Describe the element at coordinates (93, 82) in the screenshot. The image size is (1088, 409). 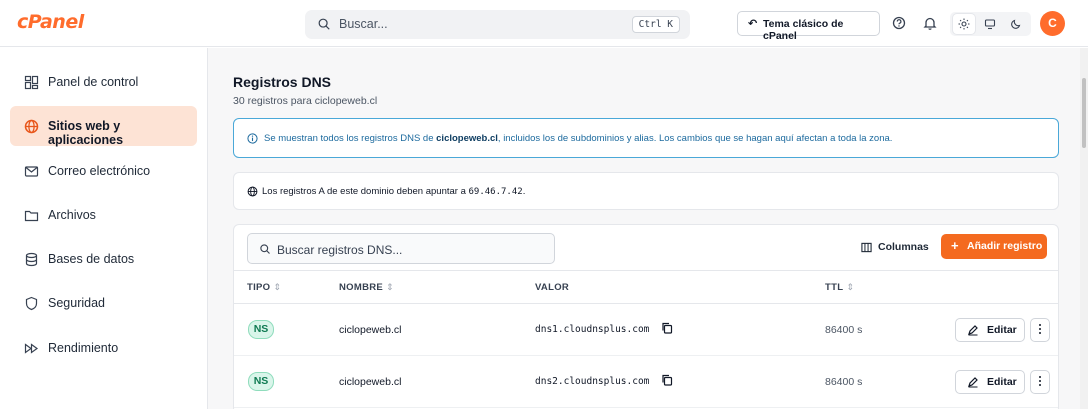
I see `sidebar-item-label: Panel de control` at that location.